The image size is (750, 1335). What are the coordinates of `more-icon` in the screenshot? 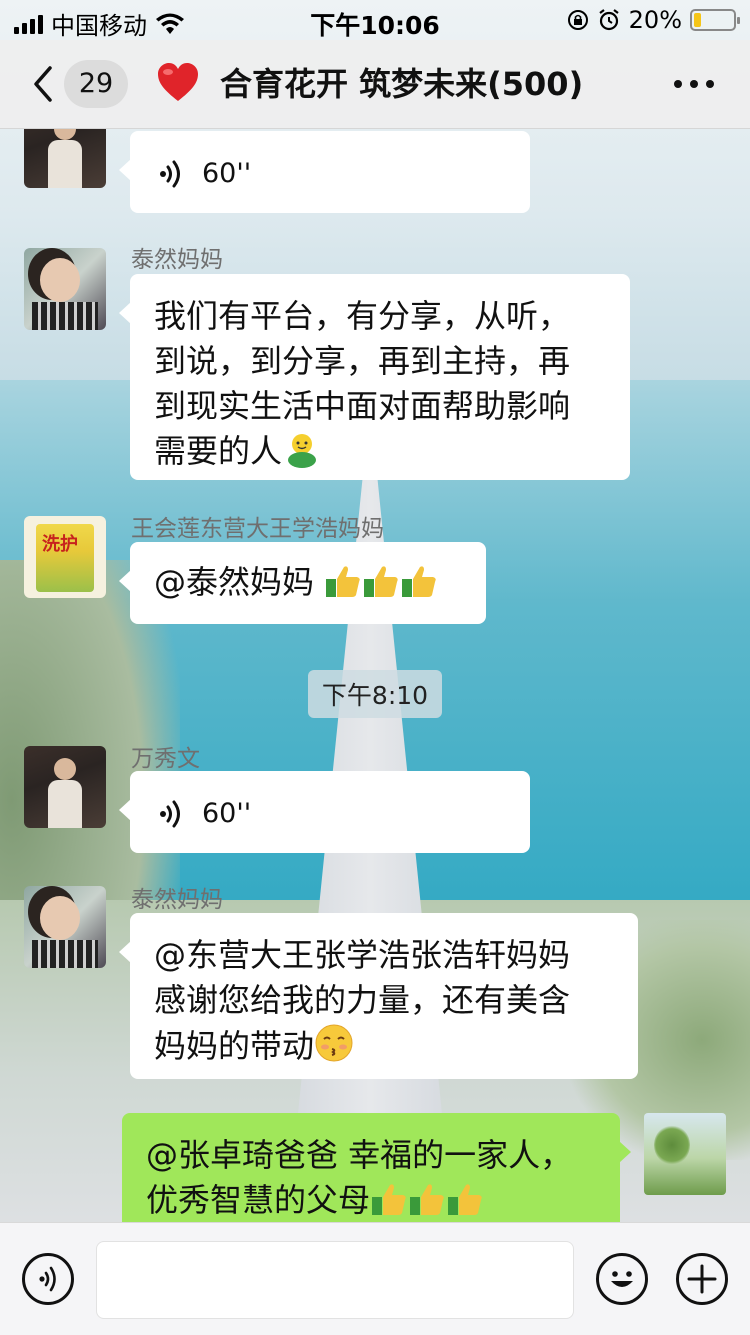 It's located at (694, 84).